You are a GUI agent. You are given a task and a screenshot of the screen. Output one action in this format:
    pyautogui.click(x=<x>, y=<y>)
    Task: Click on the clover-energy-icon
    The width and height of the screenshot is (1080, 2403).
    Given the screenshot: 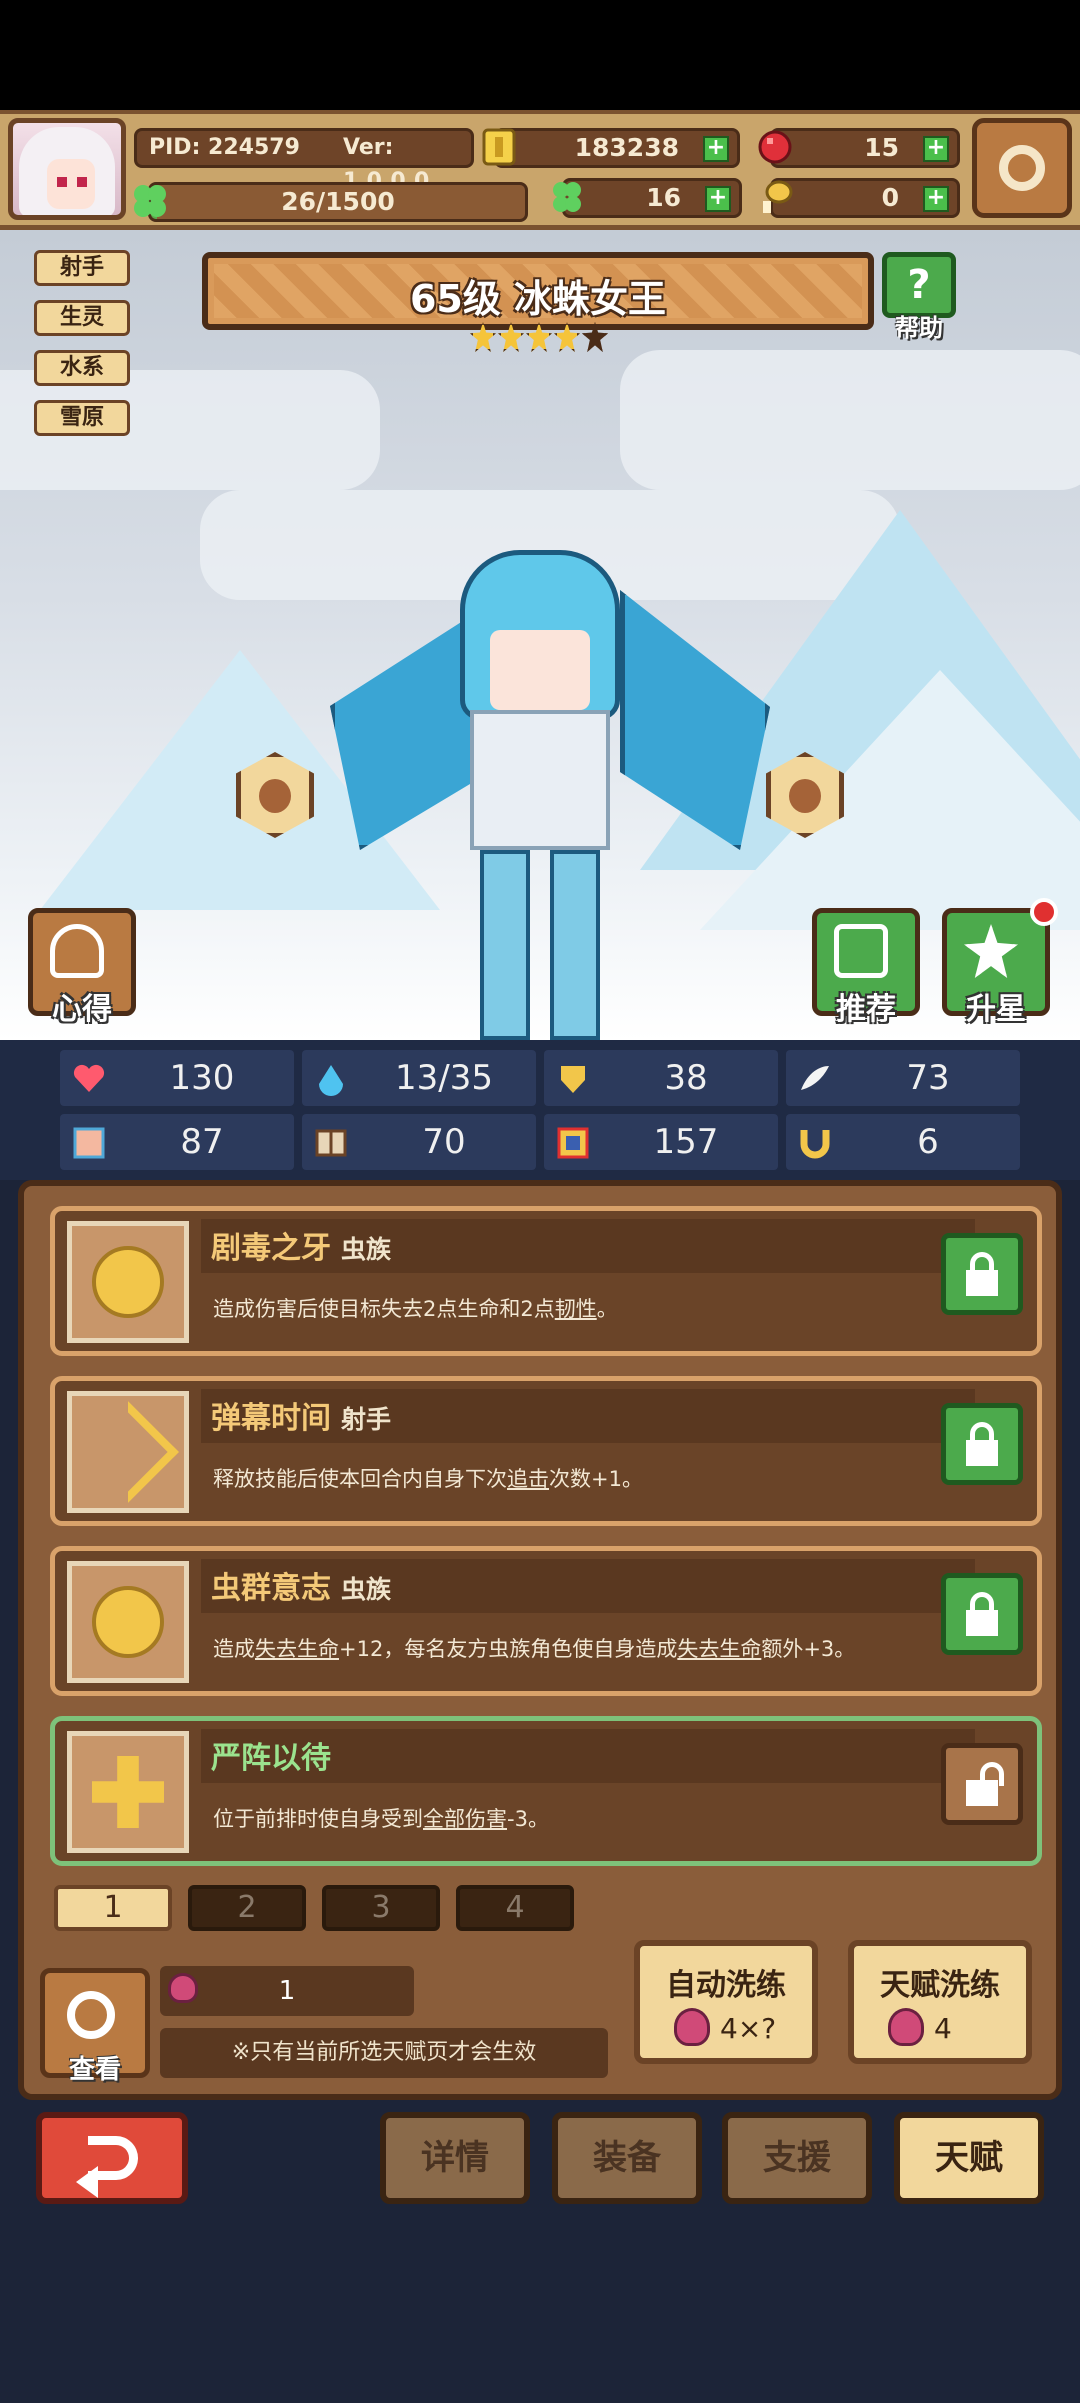 What is the action you would take?
    pyautogui.click(x=150, y=201)
    